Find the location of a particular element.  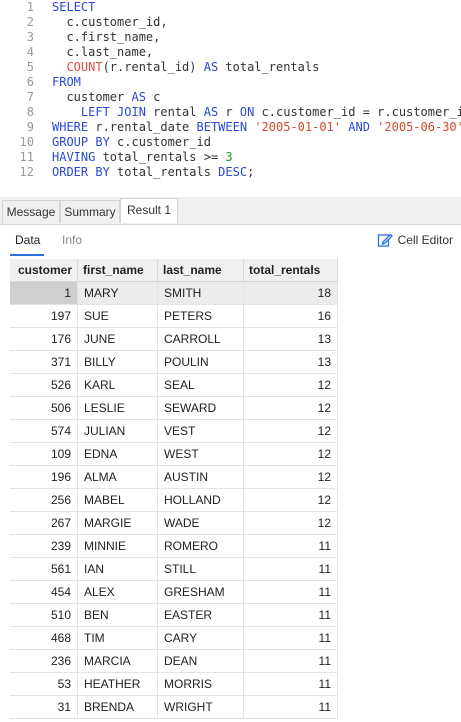

table-cell: IAN is located at coordinates (118, 569).